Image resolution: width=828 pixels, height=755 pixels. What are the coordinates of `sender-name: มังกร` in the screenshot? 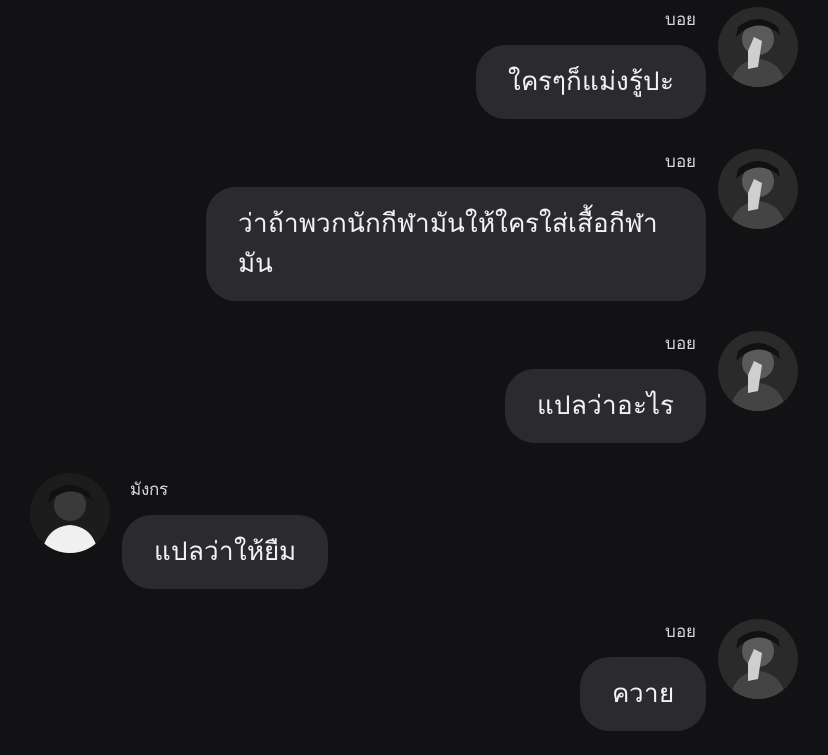 It's located at (149, 490).